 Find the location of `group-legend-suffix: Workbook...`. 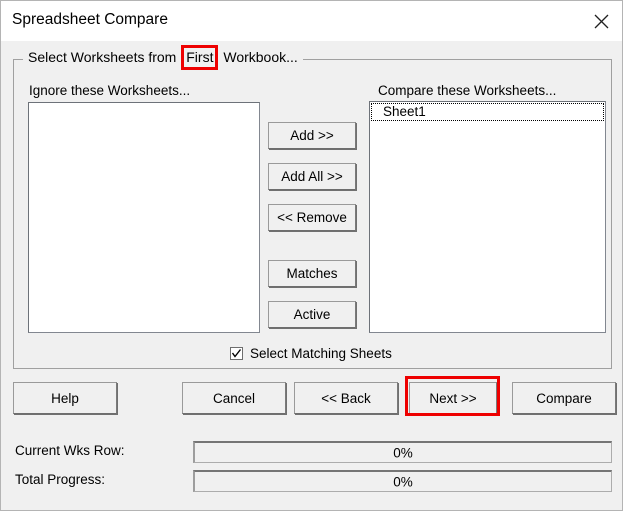

group-legend-suffix: Workbook... is located at coordinates (258, 57).